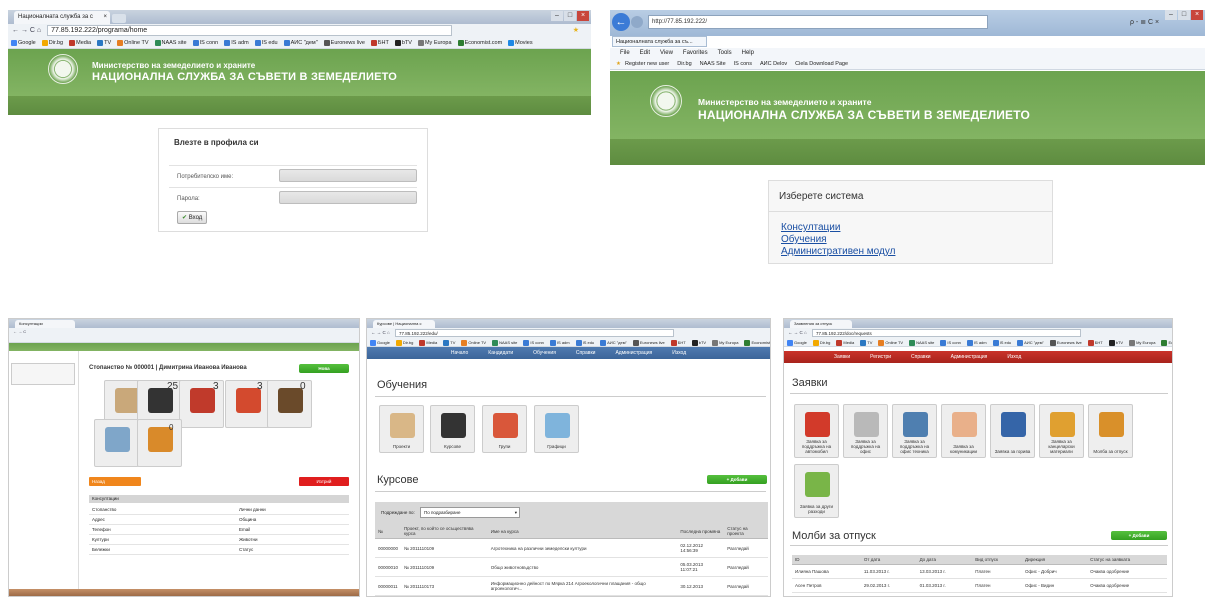 The width and height of the screenshot is (1205, 597). What do you see at coordinates (504, 429) in the screenshot?
I see `tile-groups: Групи` at bounding box center [504, 429].